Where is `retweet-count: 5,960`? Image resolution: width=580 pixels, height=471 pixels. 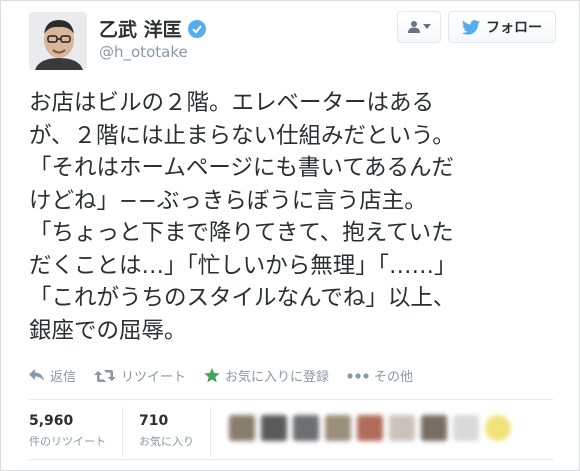
retweet-count: 5,960 is located at coordinates (51, 421).